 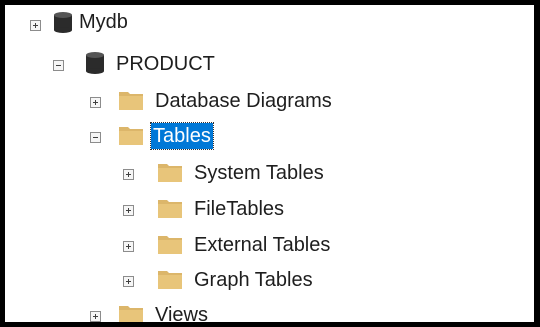 What do you see at coordinates (182, 136) in the screenshot?
I see `tree-node-label: Tables` at bounding box center [182, 136].